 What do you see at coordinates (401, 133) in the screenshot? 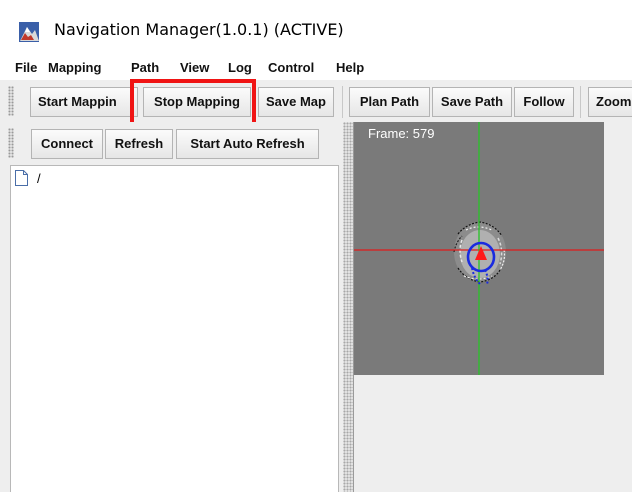
I see `frame-counter: Frame: 579` at bounding box center [401, 133].